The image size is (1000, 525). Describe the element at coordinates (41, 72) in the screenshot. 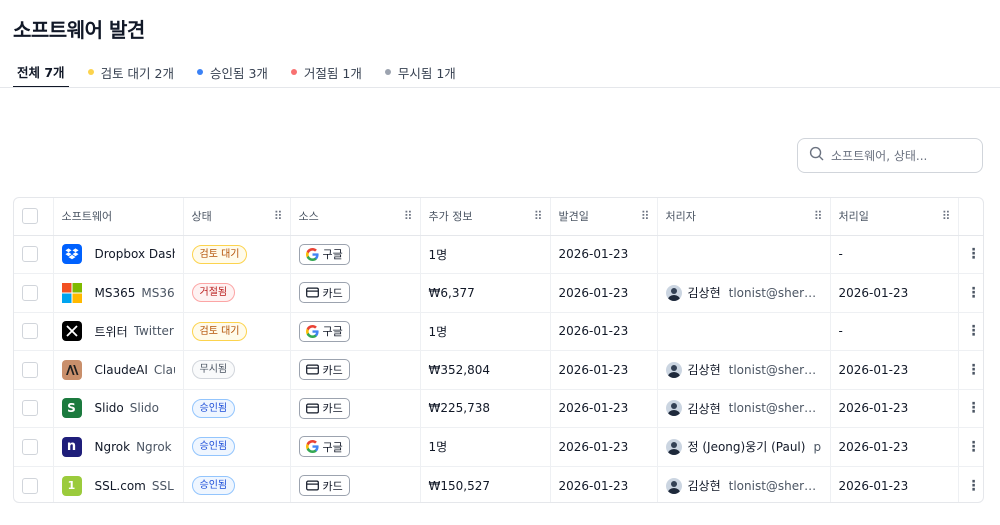

I see `tab-0: 전체 7개` at that location.